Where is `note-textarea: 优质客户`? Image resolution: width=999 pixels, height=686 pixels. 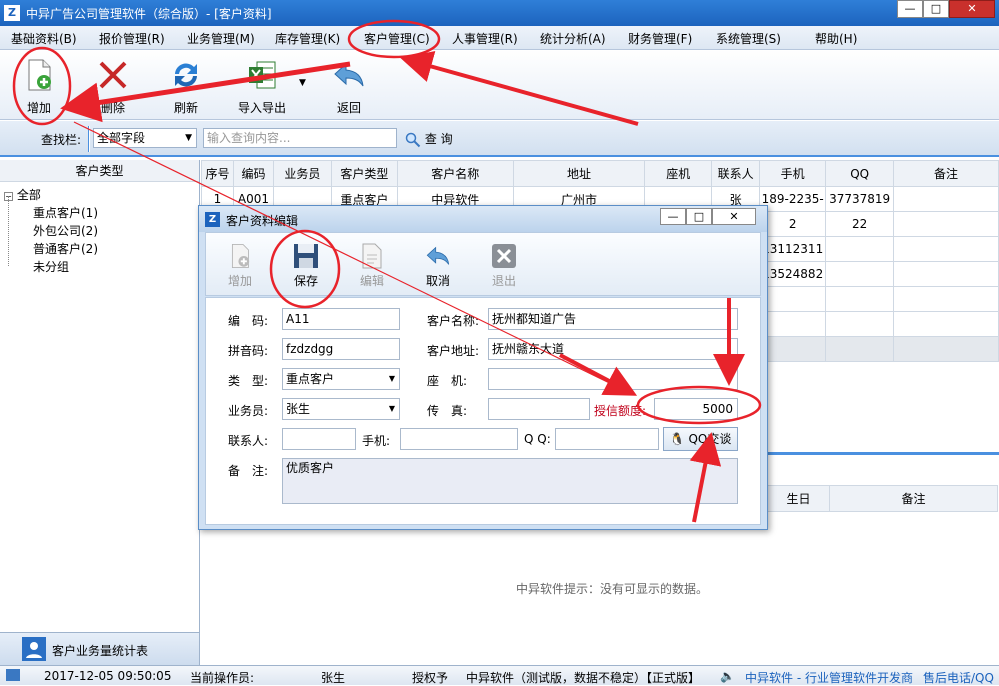
note-textarea: 优质客户 is located at coordinates (510, 481).